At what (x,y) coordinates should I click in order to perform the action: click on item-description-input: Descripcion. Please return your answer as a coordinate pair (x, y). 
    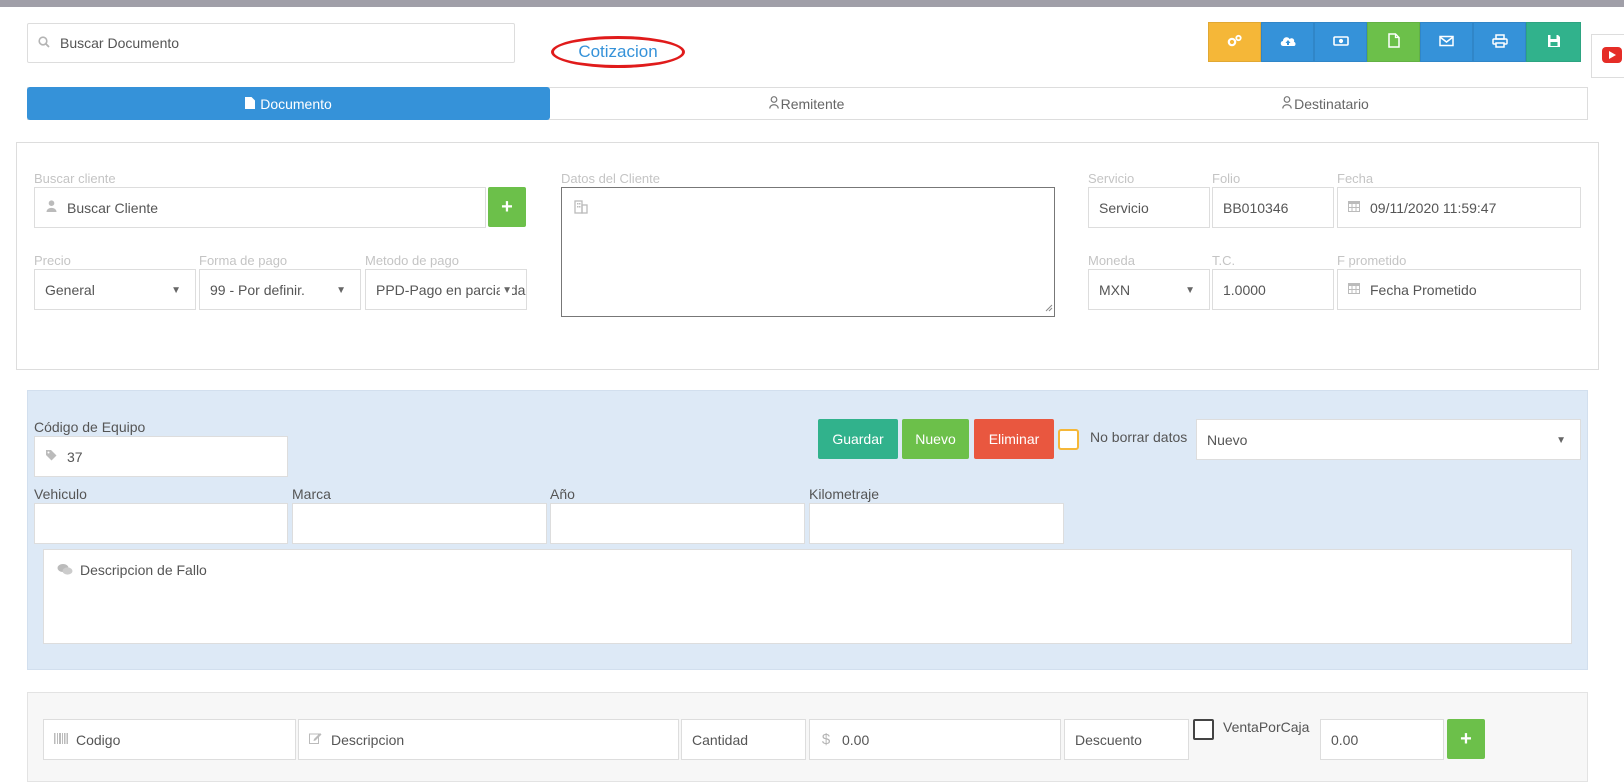
    Looking at the image, I should click on (488, 739).